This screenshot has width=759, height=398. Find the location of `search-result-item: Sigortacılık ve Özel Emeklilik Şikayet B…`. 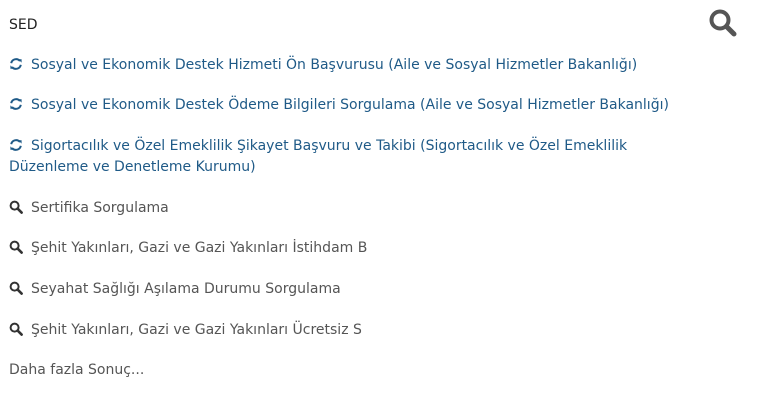

search-result-item: Sigortacılık ve Özel Emeklilik Şikayet B… is located at coordinates (354, 157).